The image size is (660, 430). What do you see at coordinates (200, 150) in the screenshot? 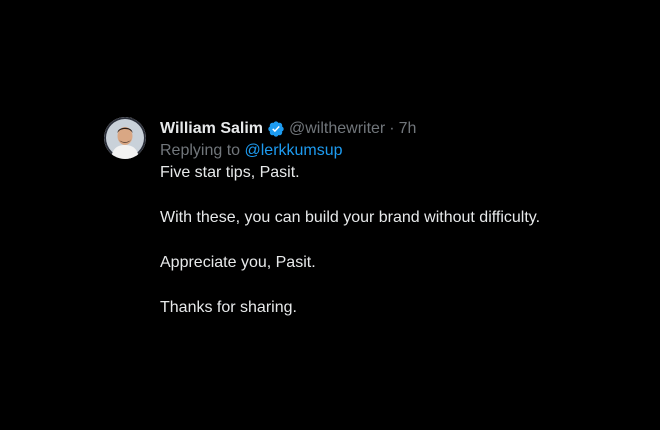
I see `replying-to-label: Replying to` at bounding box center [200, 150].